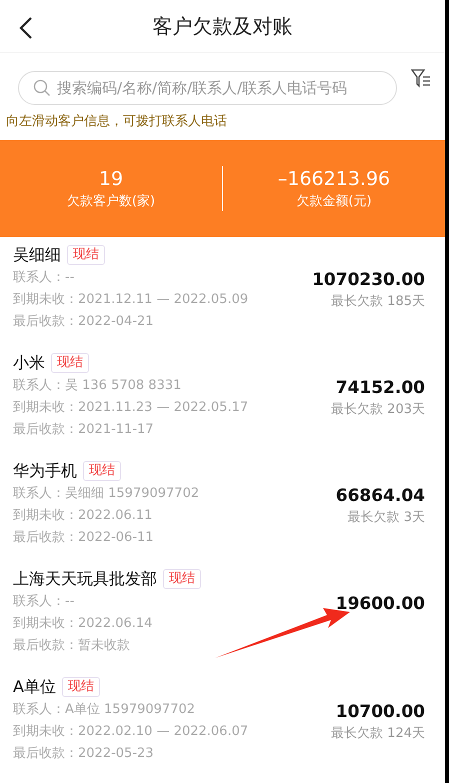 Image resolution: width=449 pixels, height=783 pixels. What do you see at coordinates (131, 408) in the screenshot?
I see `due-text: 到期未收：2021.11.23 — 2022.05.17` at bounding box center [131, 408].